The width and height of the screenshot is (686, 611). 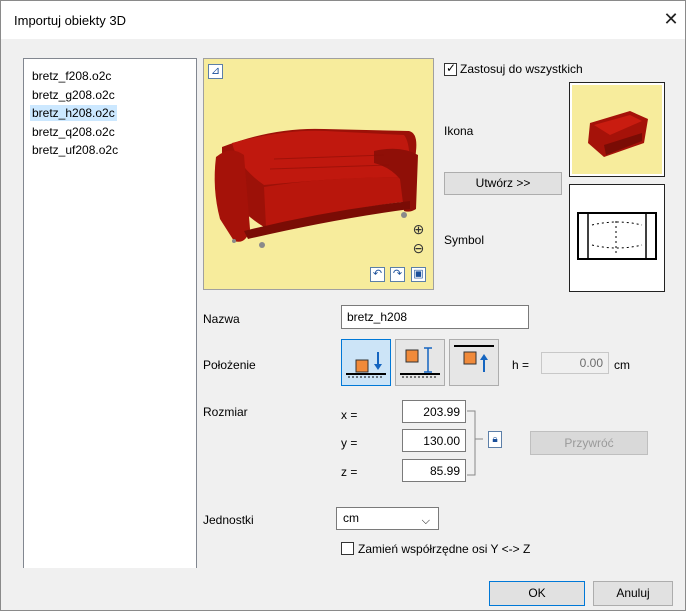 What do you see at coordinates (221, 319) in the screenshot?
I see `name-label: Nazwa` at bounding box center [221, 319].